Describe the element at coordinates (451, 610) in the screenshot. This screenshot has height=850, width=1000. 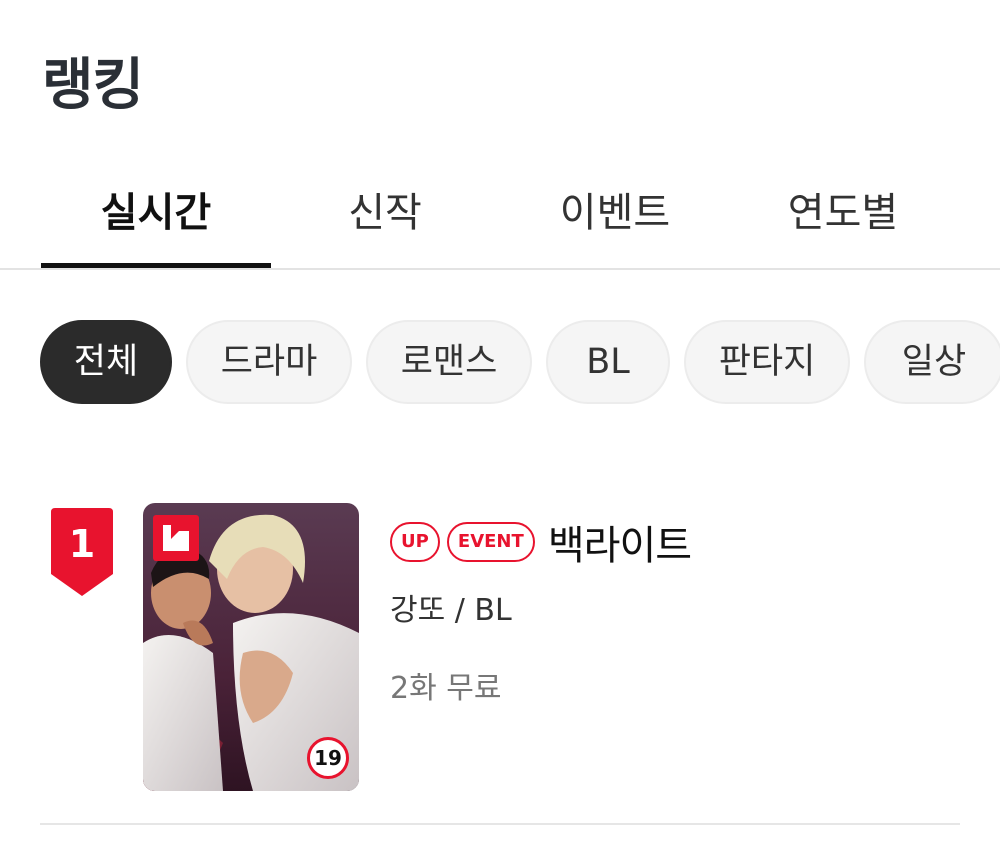
I see `author-genre: 강또 / BL` at that location.